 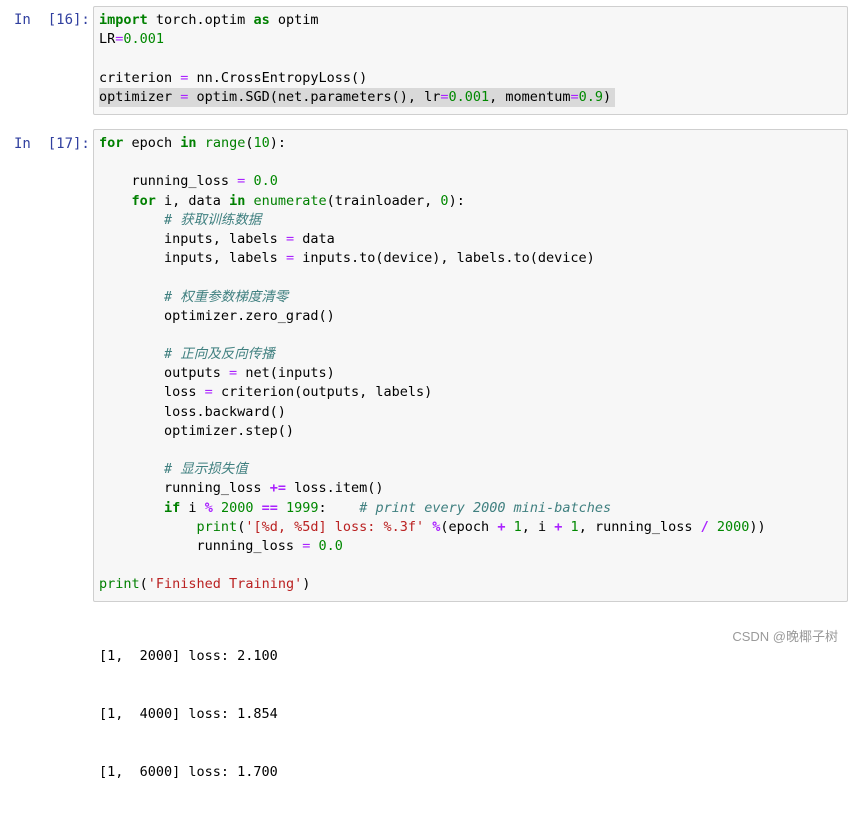 I want to click on cell-prompt: In [17]:, so click(x=52, y=144).